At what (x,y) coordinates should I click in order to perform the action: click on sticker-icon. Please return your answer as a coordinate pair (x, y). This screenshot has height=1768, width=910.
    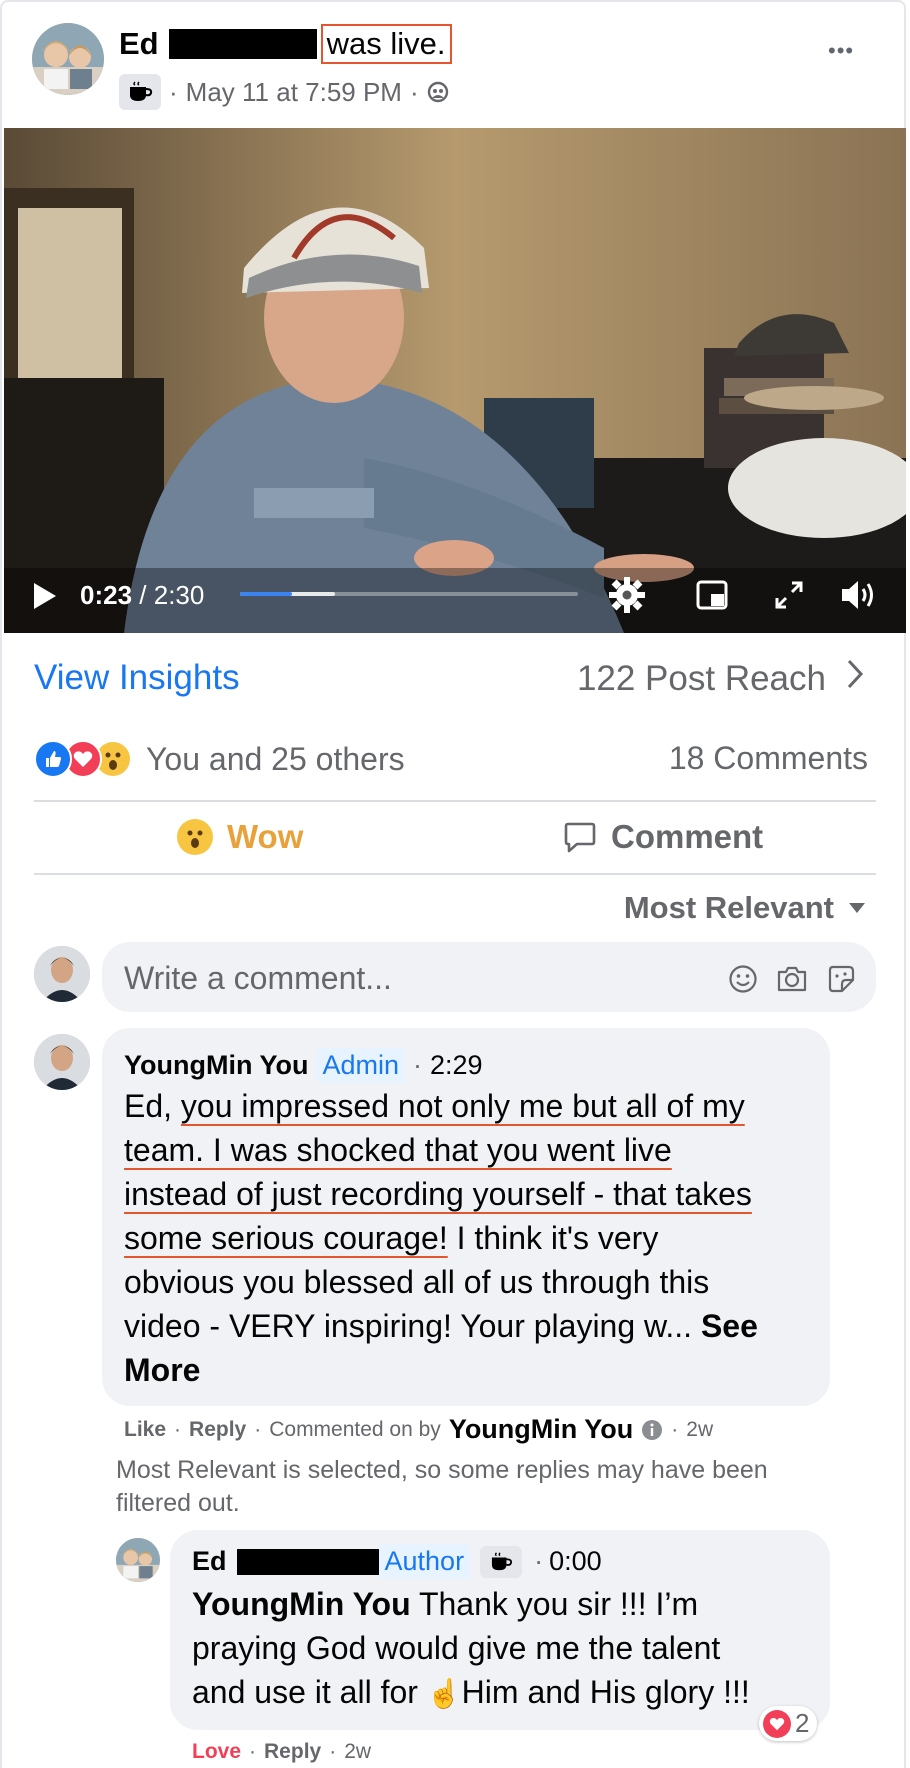
    Looking at the image, I should click on (841, 981).